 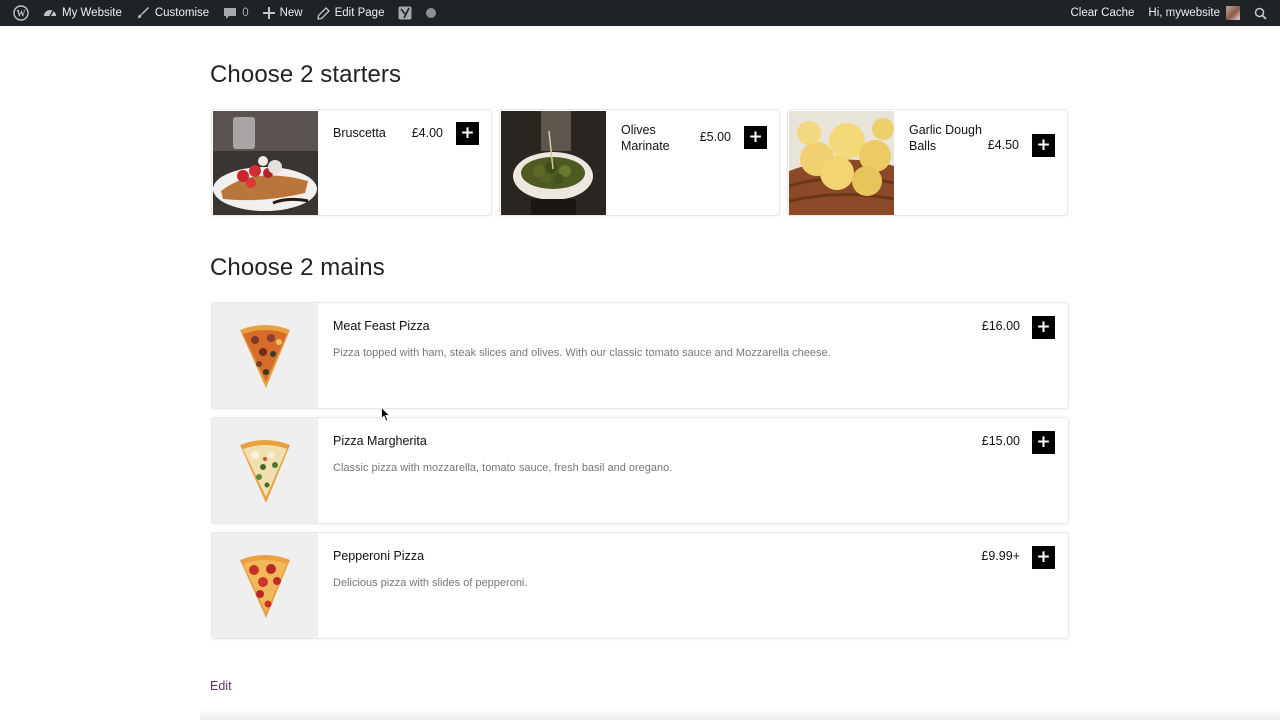 I want to click on pencil-icon, so click(x=323, y=13).